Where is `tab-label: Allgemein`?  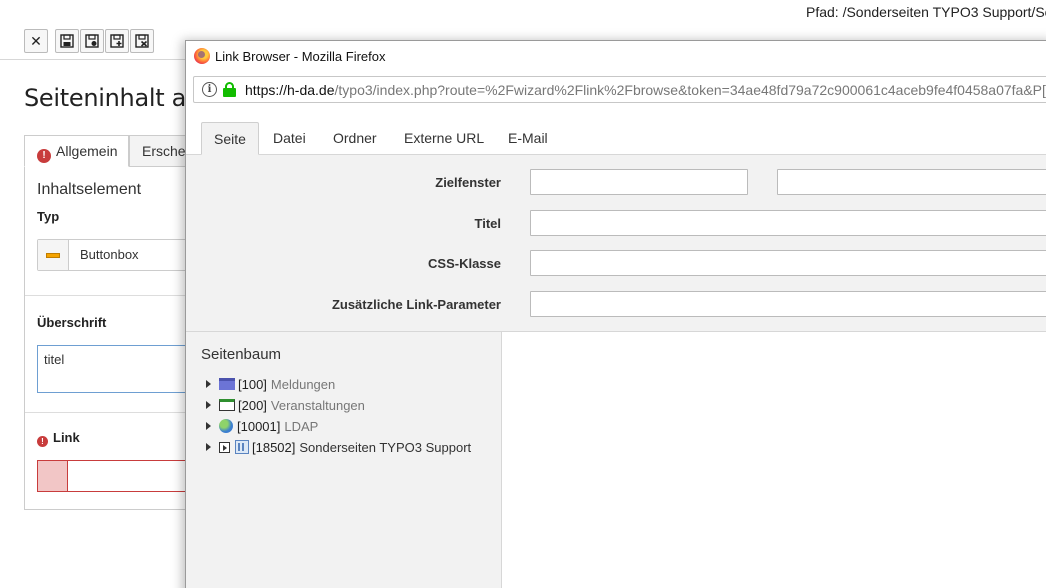 tab-label: Allgemein is located at coordinates (87, 151).